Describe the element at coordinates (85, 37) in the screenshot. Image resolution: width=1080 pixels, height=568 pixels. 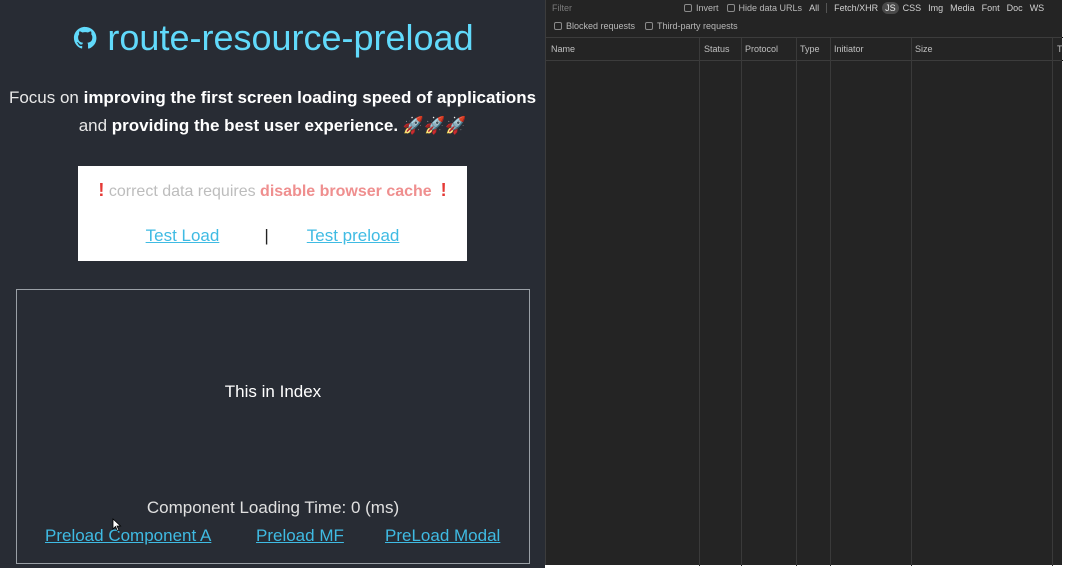
I see `github-octocat-icon` at that location.